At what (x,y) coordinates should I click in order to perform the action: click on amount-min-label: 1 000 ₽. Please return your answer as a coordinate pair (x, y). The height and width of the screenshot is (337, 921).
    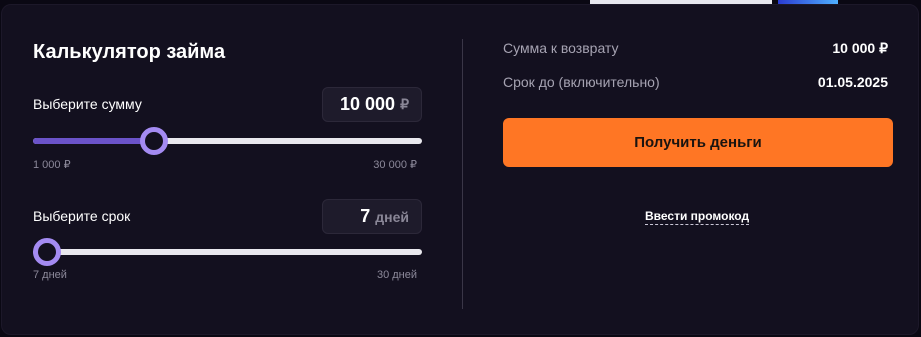
    Looking at the image, I should click on (52, 165).